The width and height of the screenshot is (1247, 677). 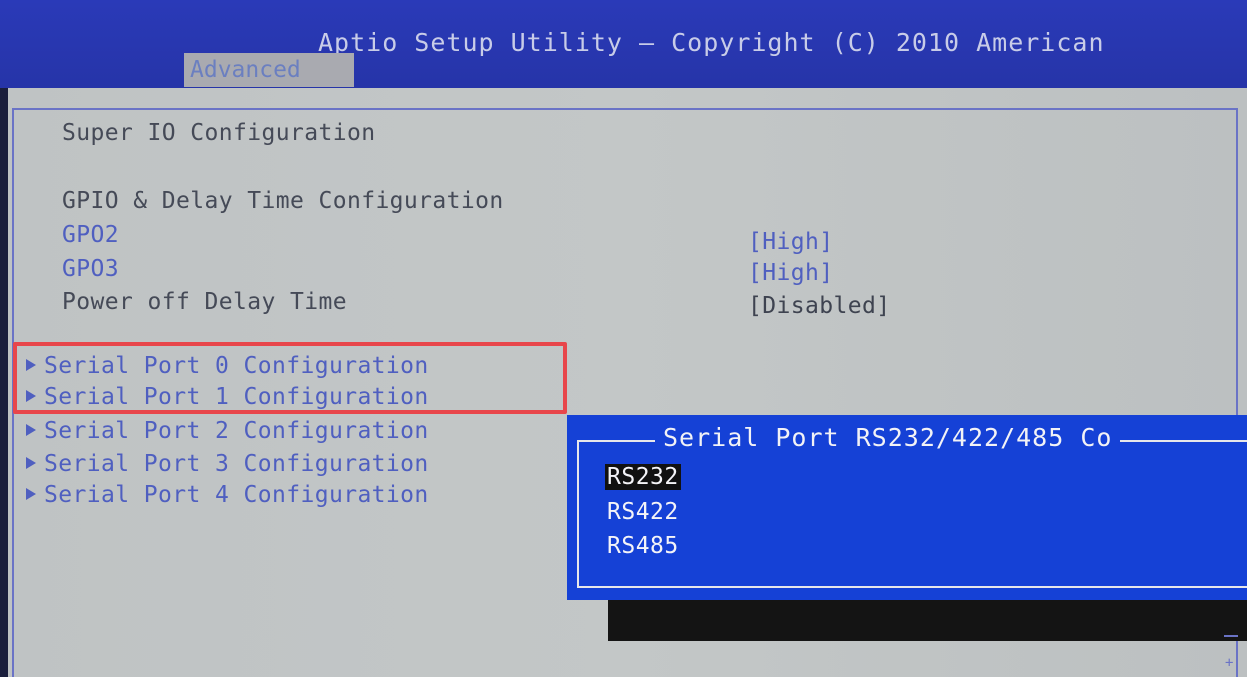 I want to click on submenu-label: Serial Port 4 Configuration, so click(x=236, y=495).